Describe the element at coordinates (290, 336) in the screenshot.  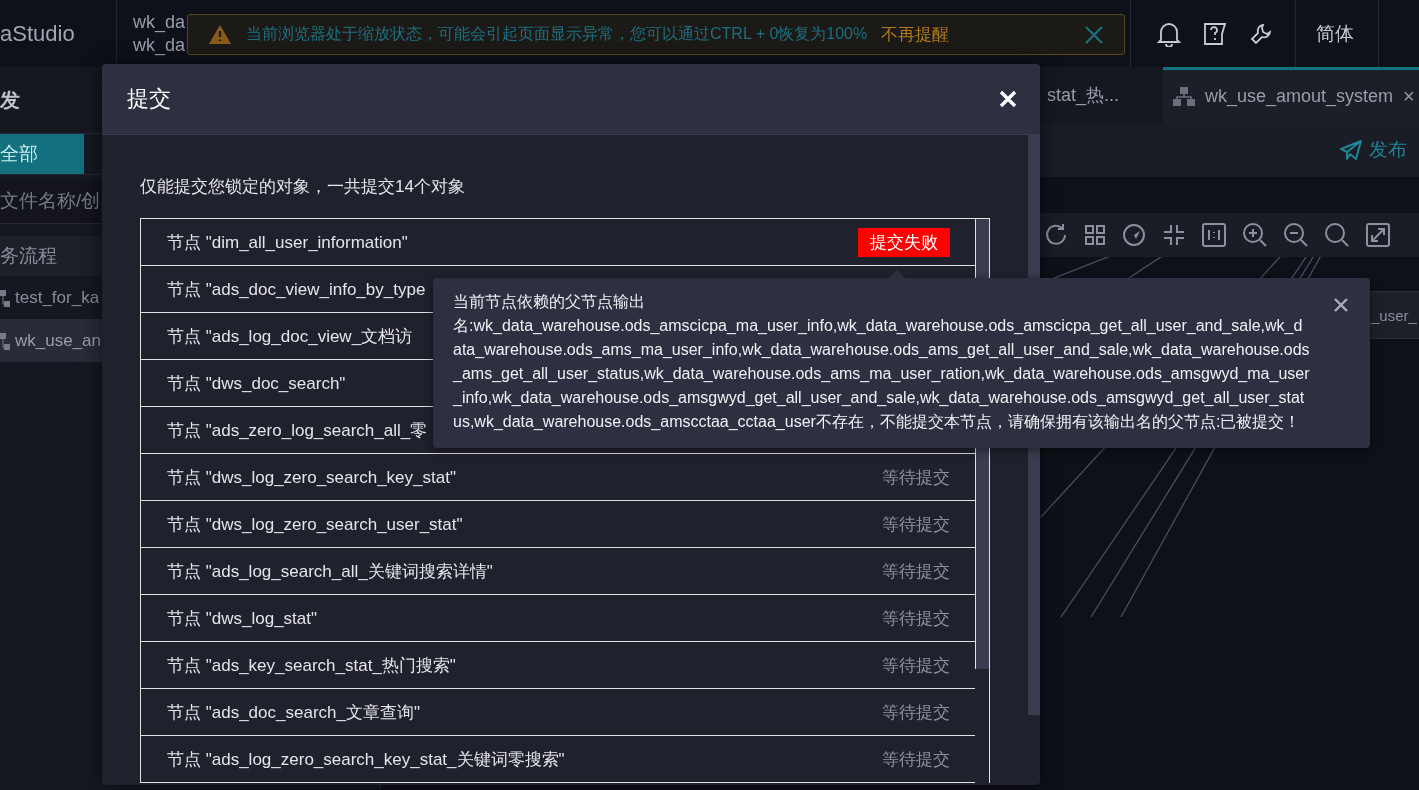
I see `node-name: 节点 "ads_log_doc_view_文档访` at that location.